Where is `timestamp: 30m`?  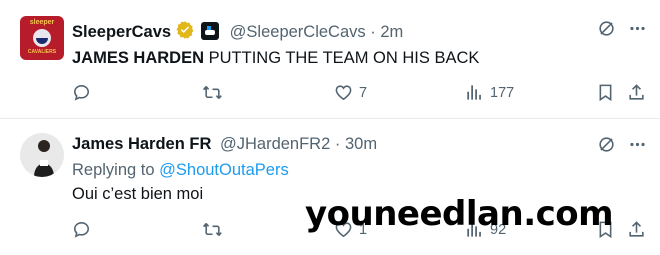
timestamp: 30m is located at coordinates (361, 144).